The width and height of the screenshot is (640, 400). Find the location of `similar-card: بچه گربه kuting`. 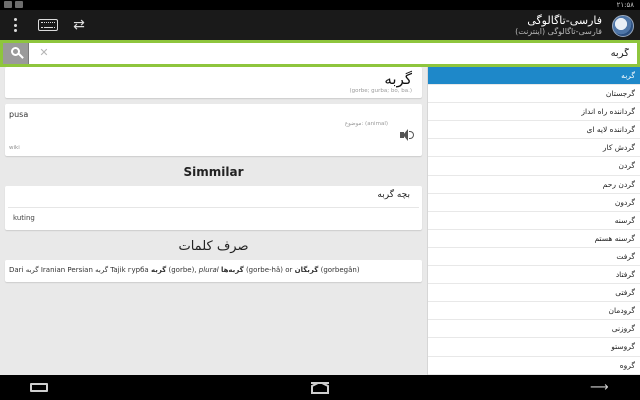

similar-card: بچه گربه kuting is located at coordinates (213, 208).